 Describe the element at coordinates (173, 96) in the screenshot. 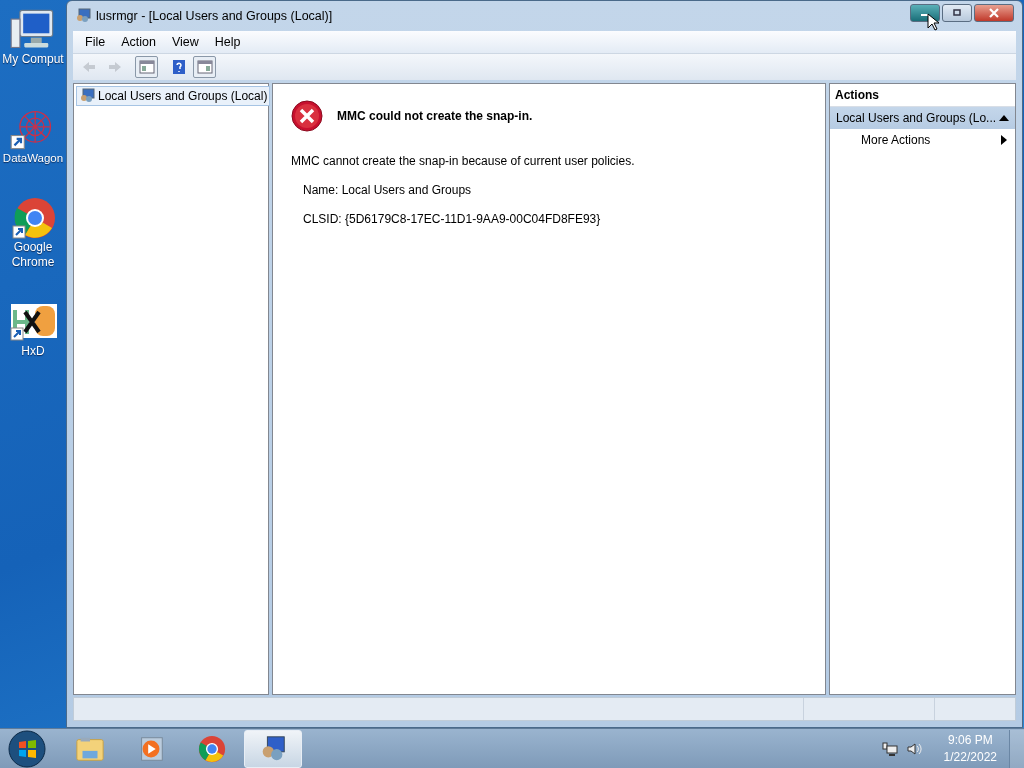

I see `tree-item: Local Users and Groups (Local)` at that location.